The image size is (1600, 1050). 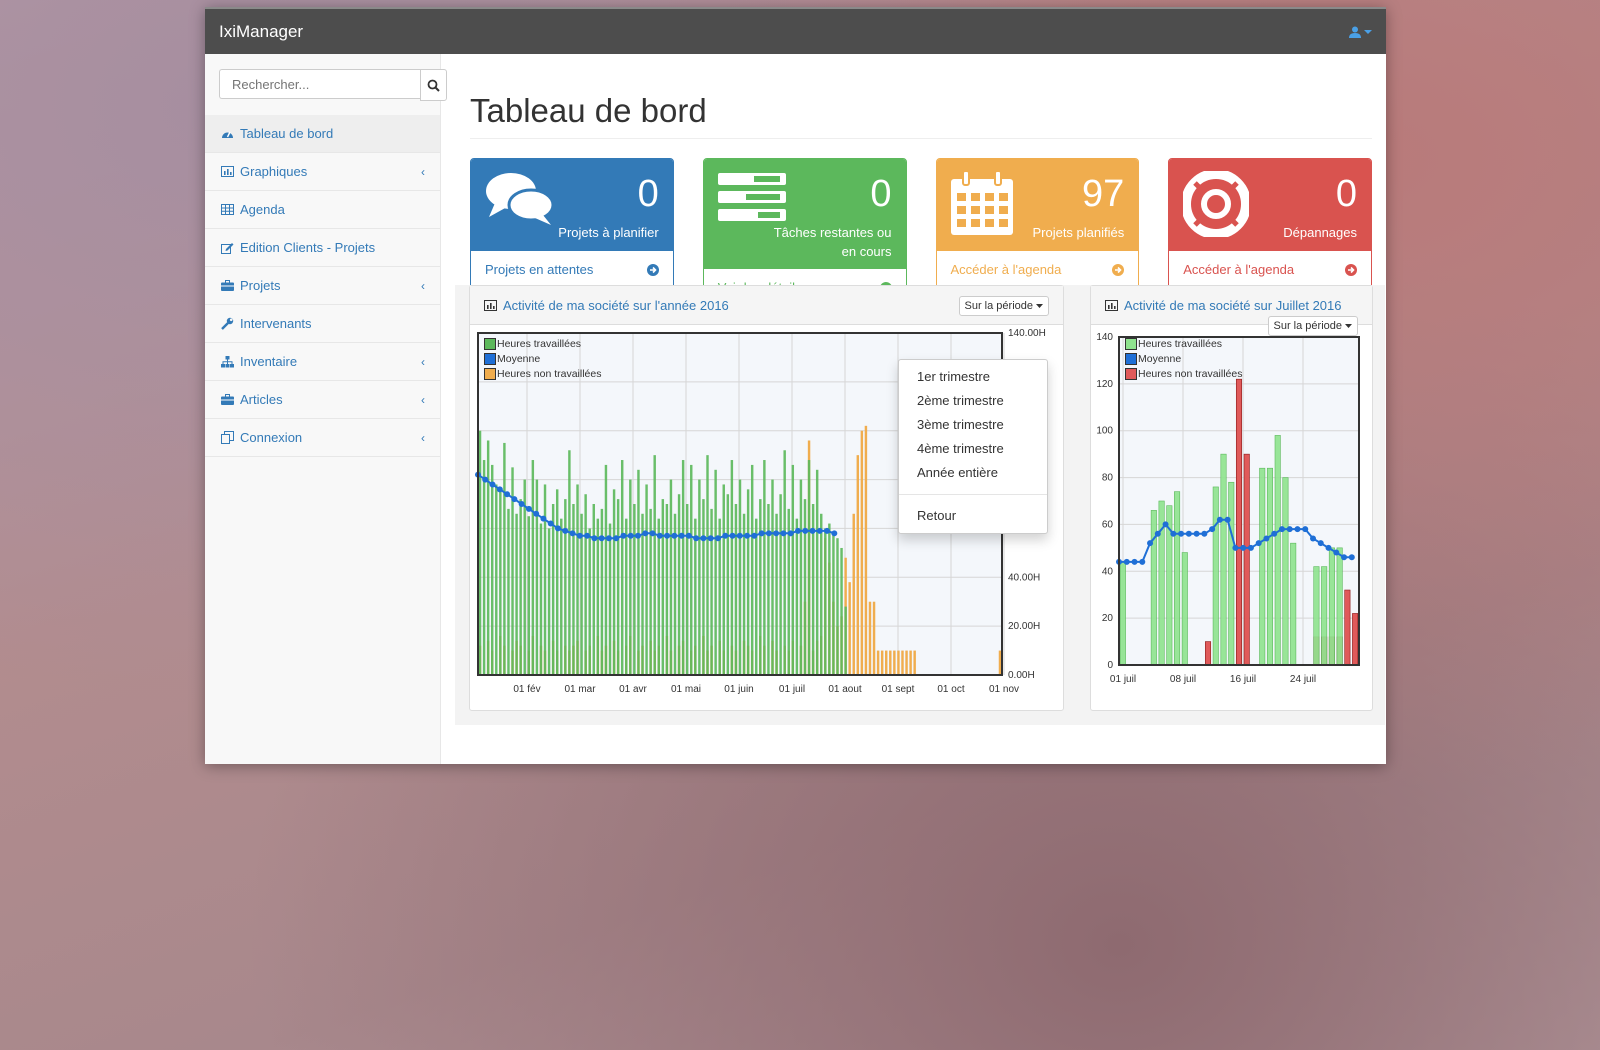 I want to click on legend-label: Moyenne, so click(x=1160, y=358).